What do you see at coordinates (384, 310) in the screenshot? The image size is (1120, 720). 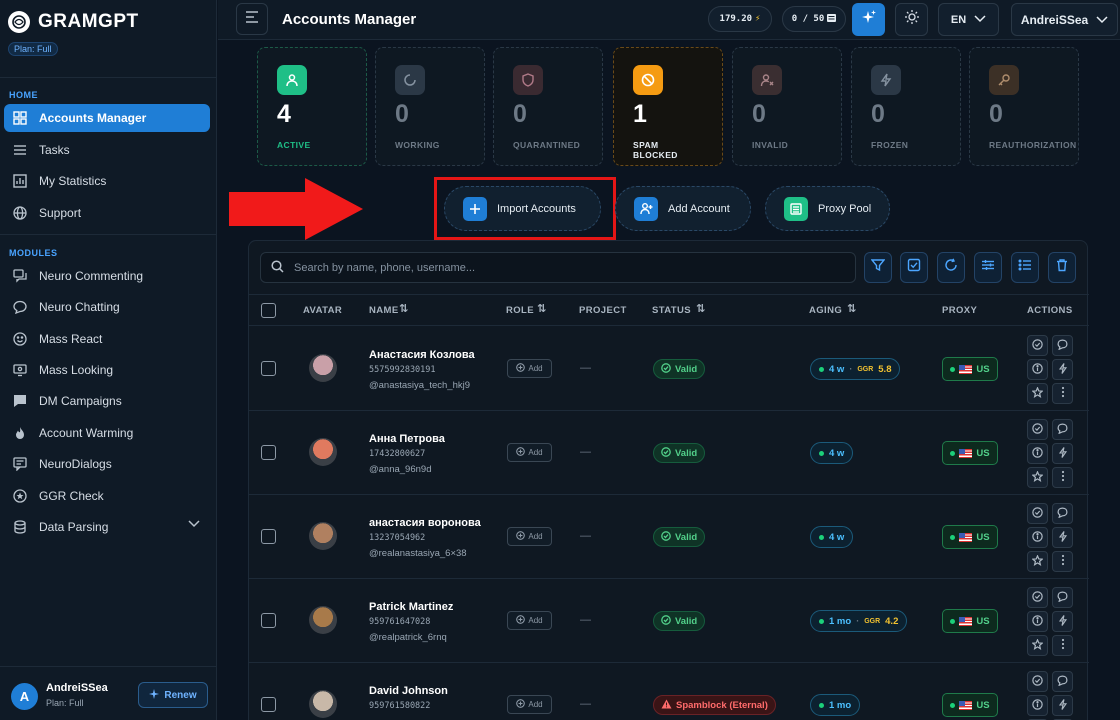 I see `column-header-name: NAME` at bounding box center [384, 310].